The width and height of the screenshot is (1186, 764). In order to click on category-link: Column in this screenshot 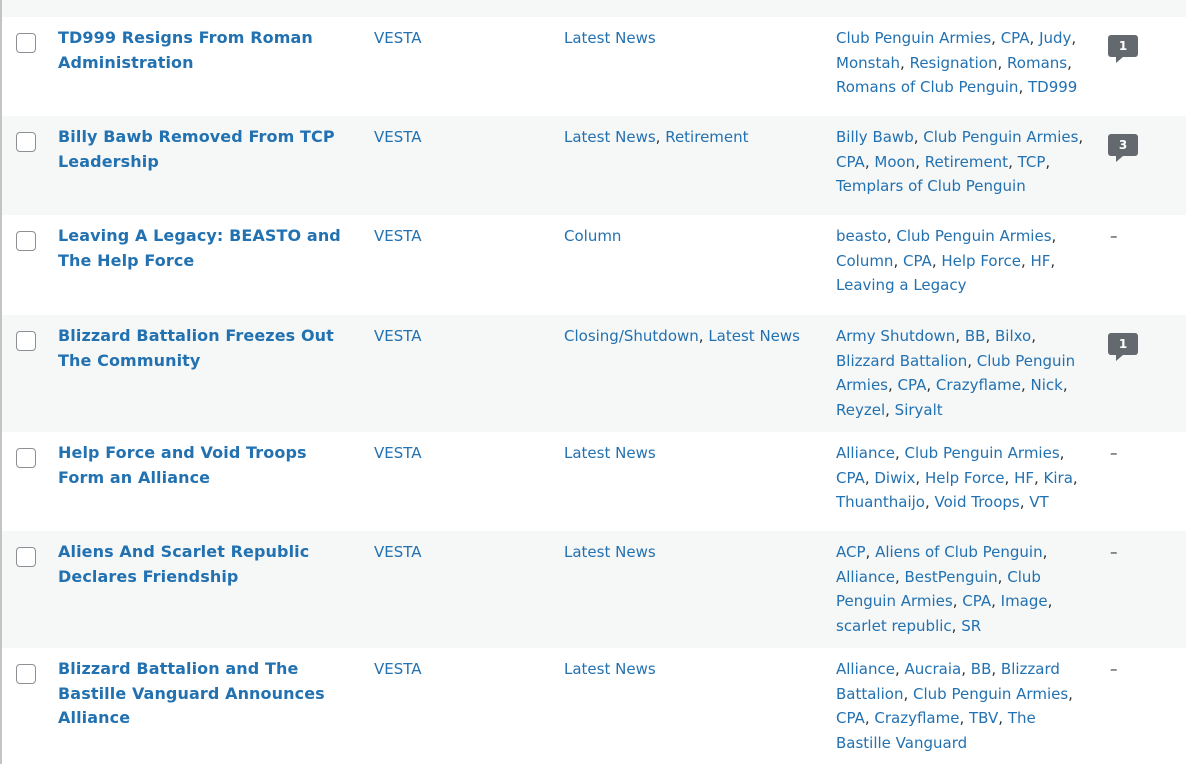, I will do `click(592, 236)`.